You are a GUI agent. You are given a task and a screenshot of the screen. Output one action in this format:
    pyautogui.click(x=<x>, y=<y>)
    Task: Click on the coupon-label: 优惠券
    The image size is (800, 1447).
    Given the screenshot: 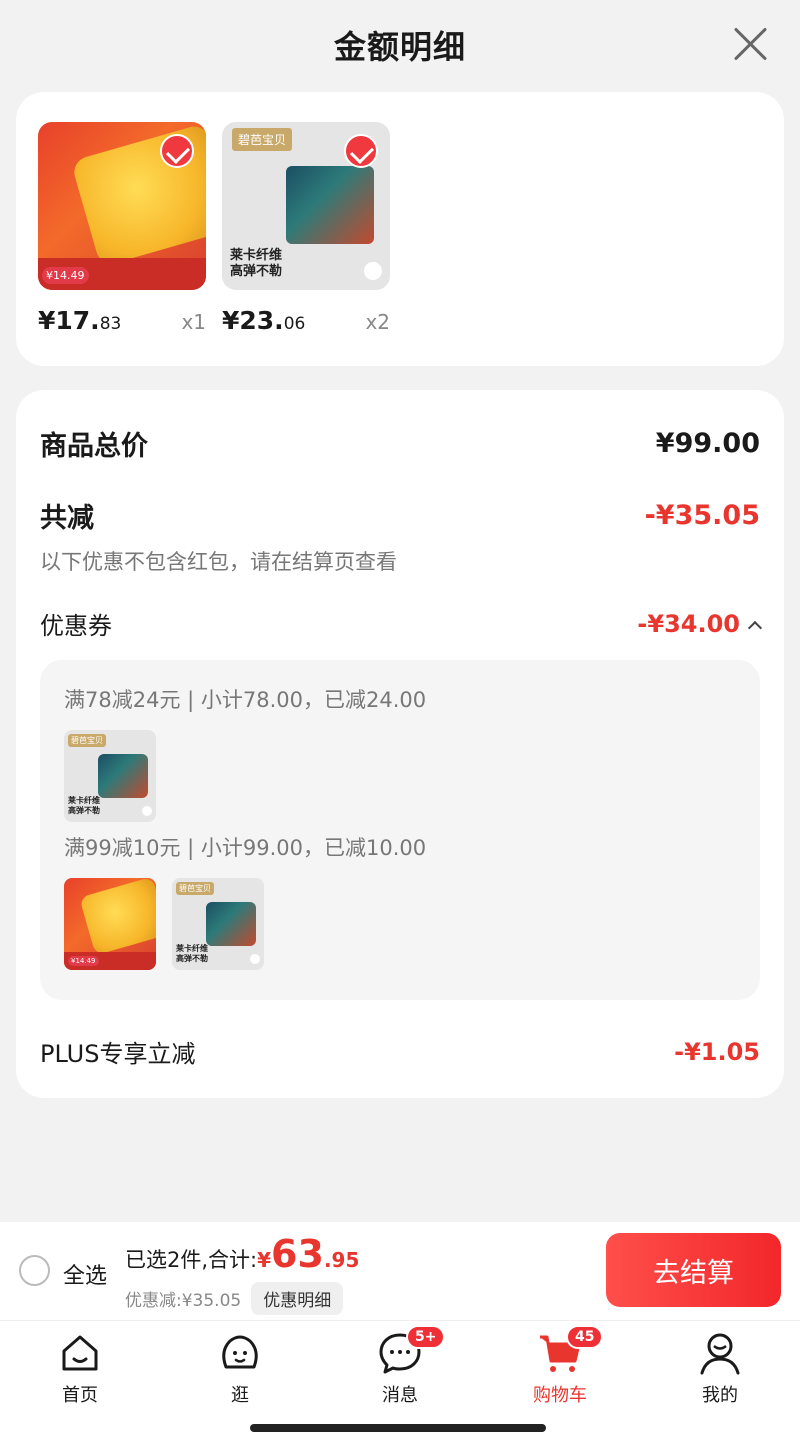 What is the action you would take?
    pyautogui.click(x=76, y=626)
    